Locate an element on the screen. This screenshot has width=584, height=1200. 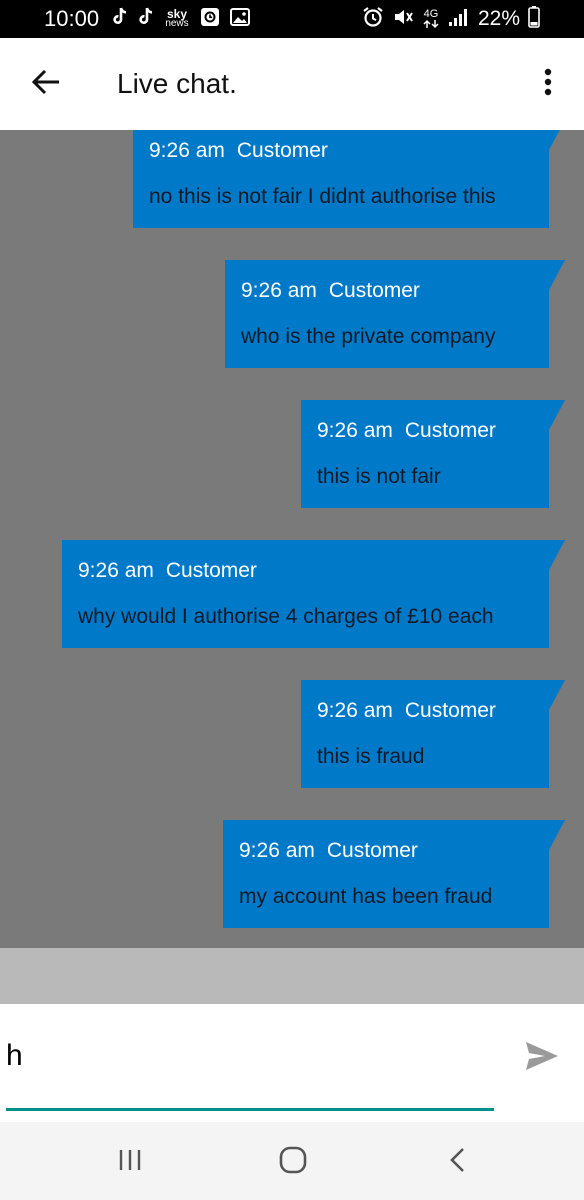
back-arrow-icon is located at coordinates (46, 84).